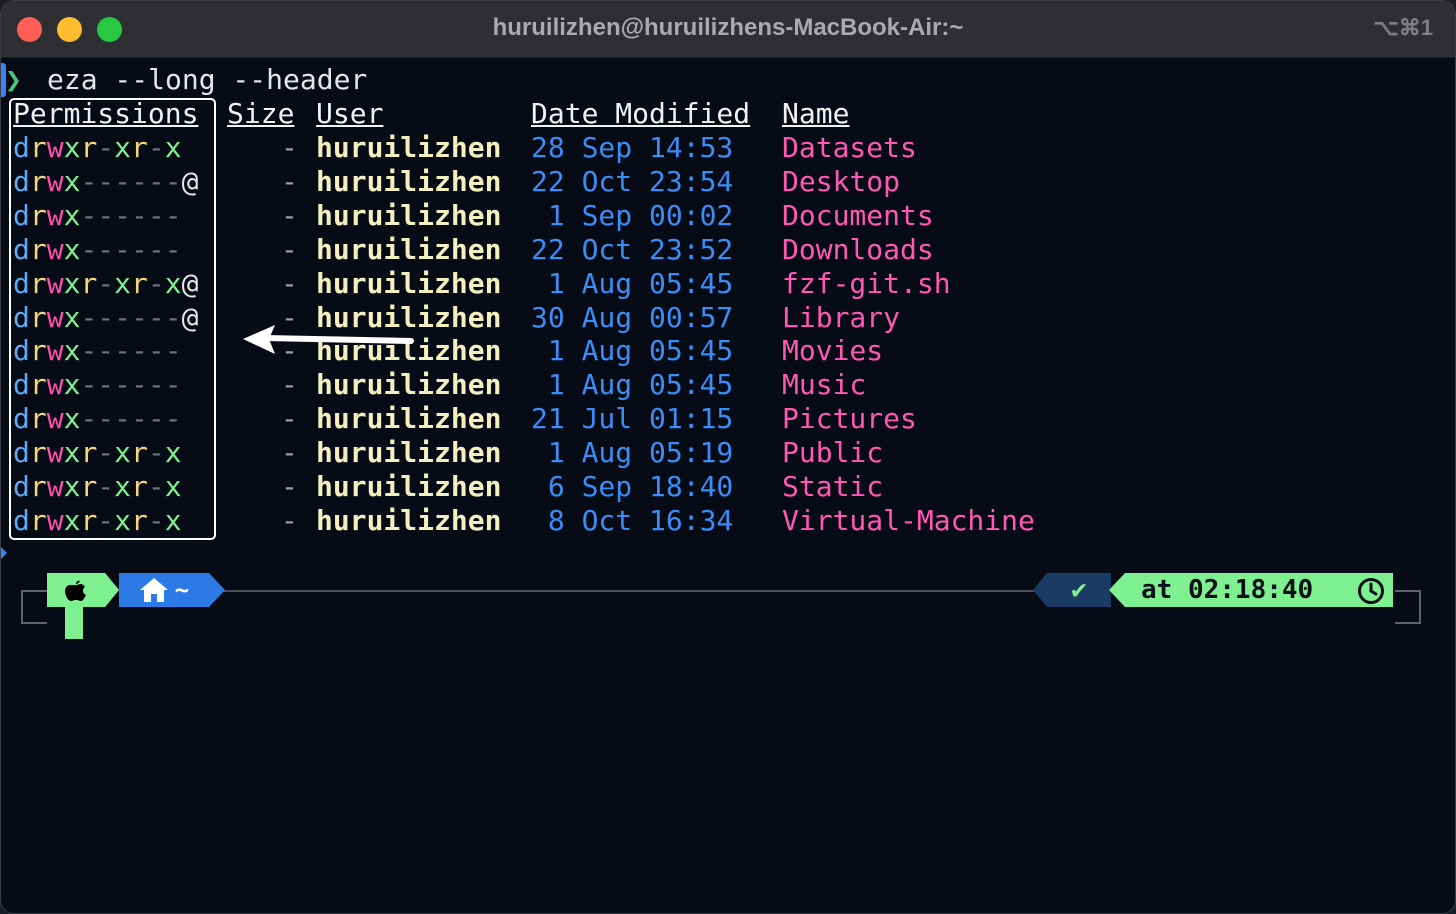 This screenshot has height=914, width=1456. I want to click on file-name: Virtual-Machine, so click(908, 521).